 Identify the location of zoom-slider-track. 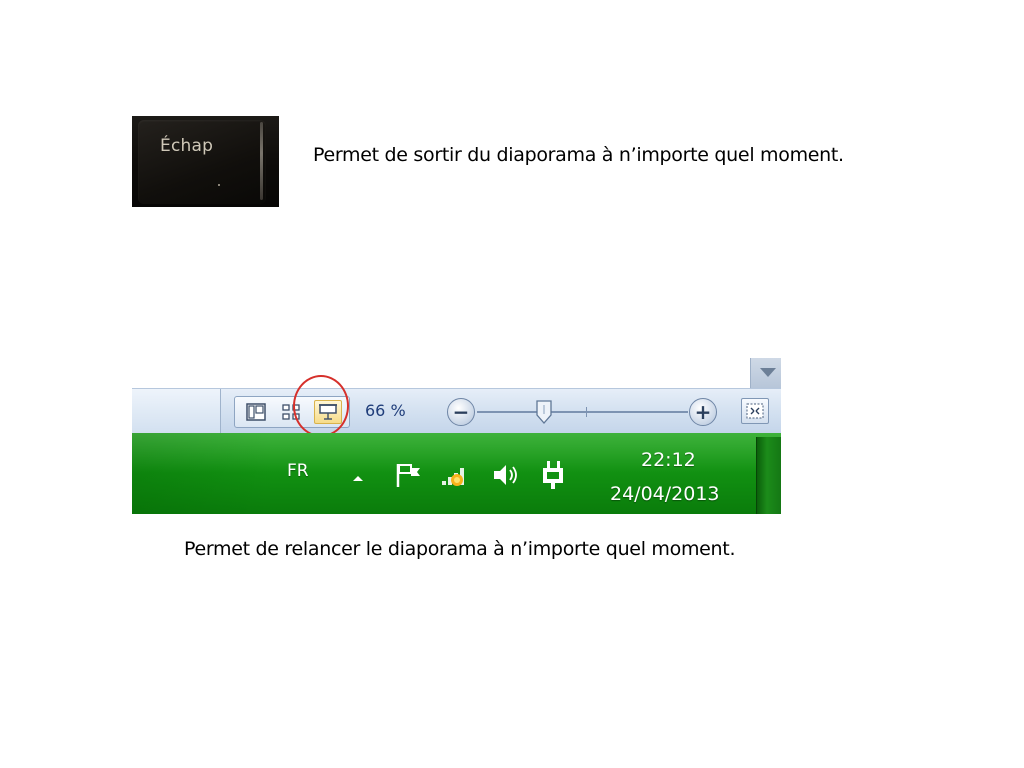
(582, 412).